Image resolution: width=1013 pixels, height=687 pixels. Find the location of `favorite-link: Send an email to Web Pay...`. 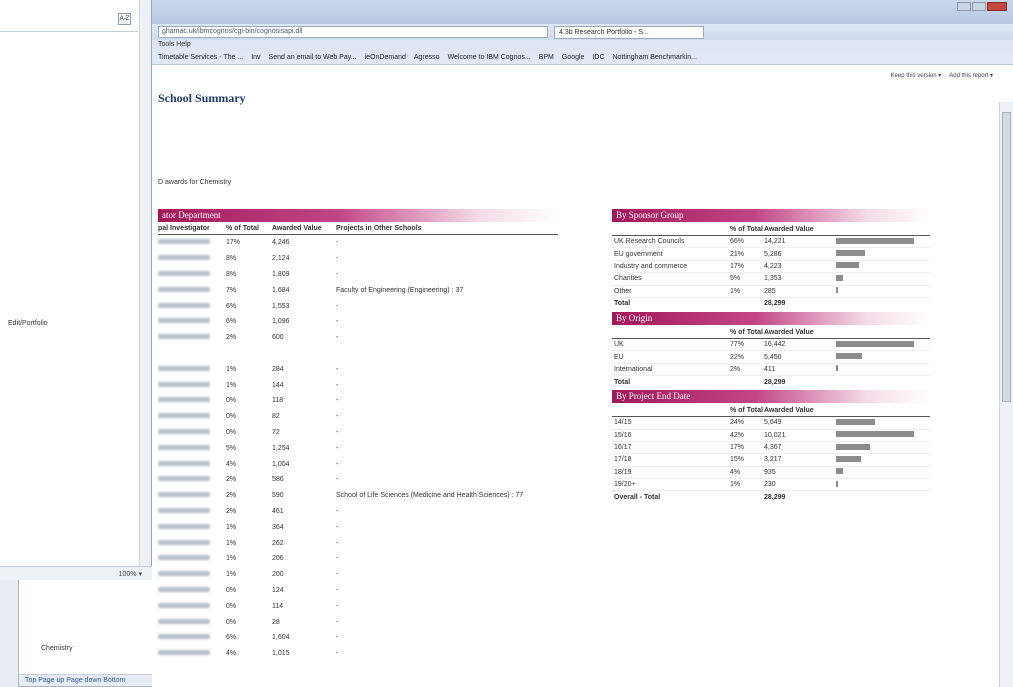

favorite-link: Send an email to Web Pay... is located at coordinates (313, 57).